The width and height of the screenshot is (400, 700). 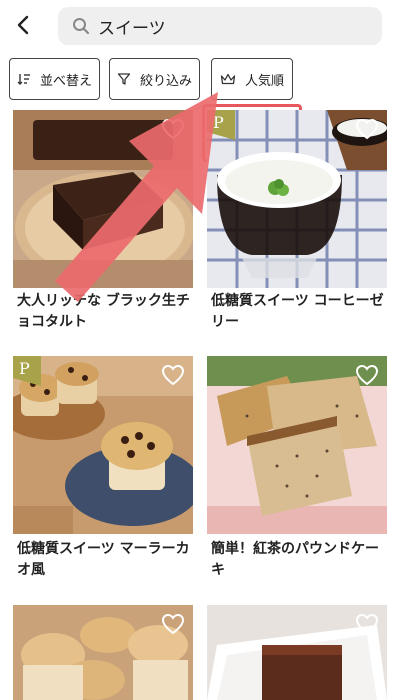 What do you see at coordinates (106, 312) in the screenshot?
I see `recipe-title: 大人リッチな ブラック生チョコタルト` at bounding box center [106, 312].